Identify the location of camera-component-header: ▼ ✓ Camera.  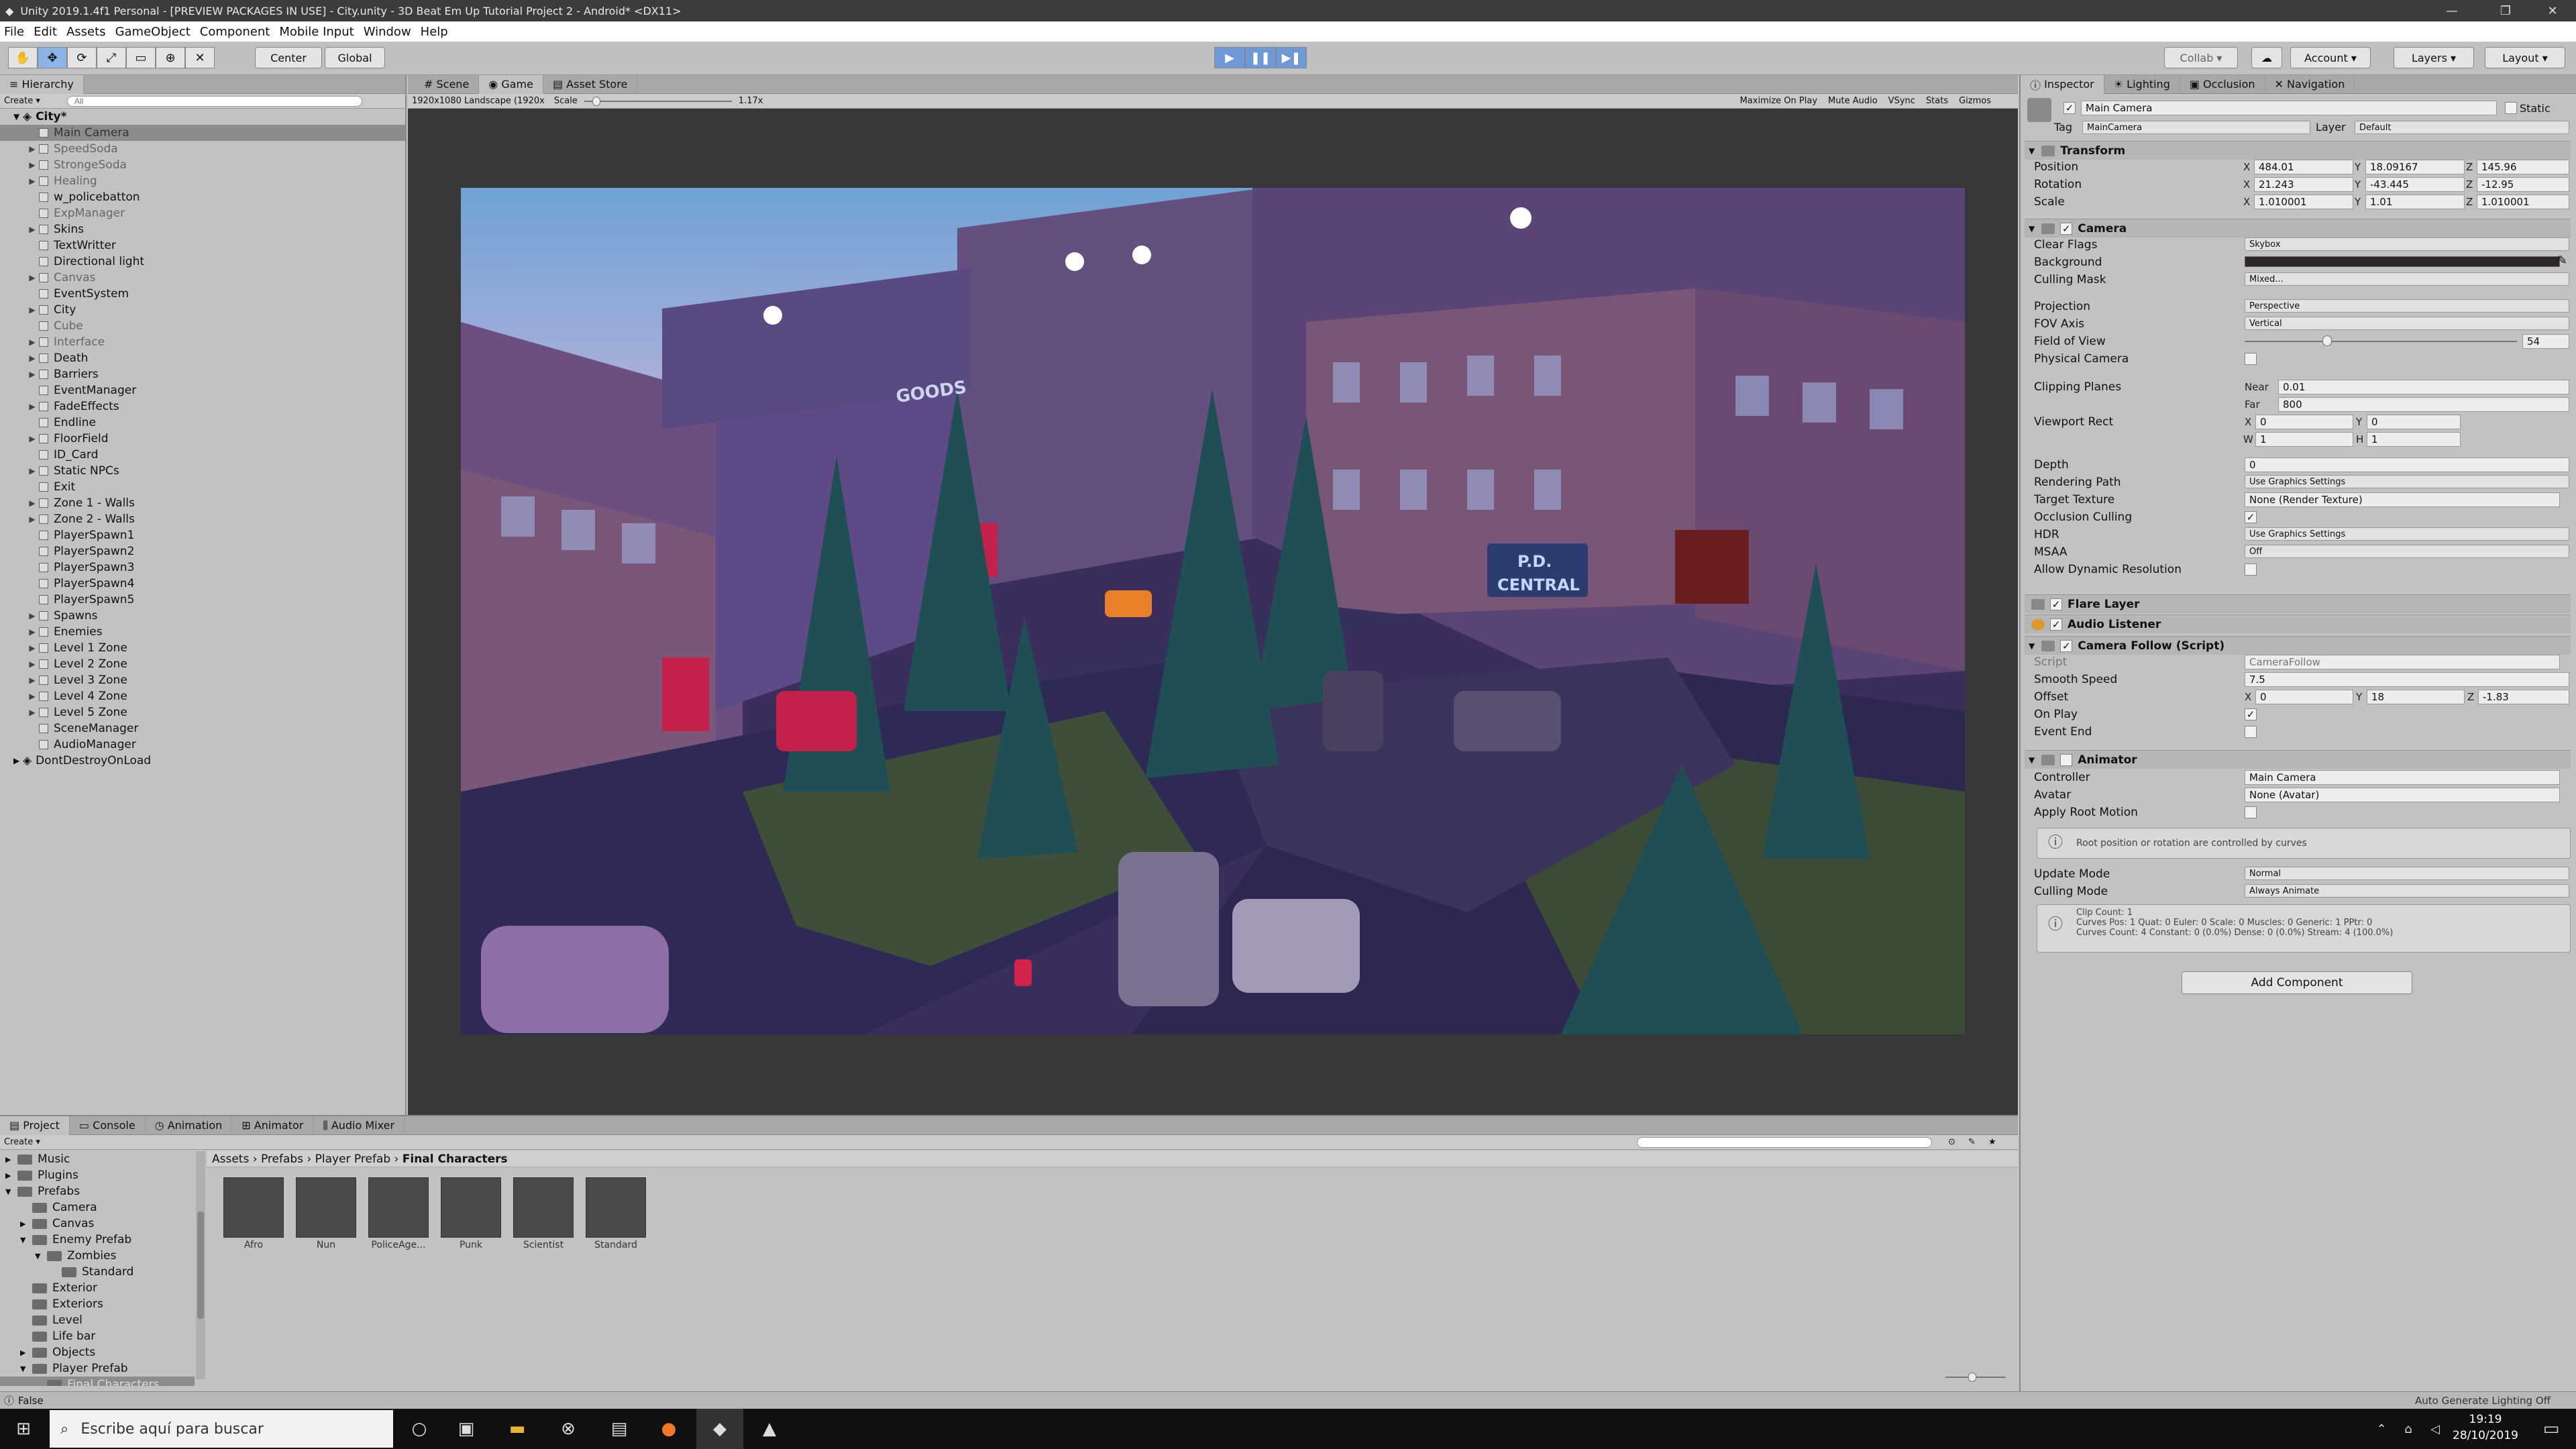
(2298, 228).